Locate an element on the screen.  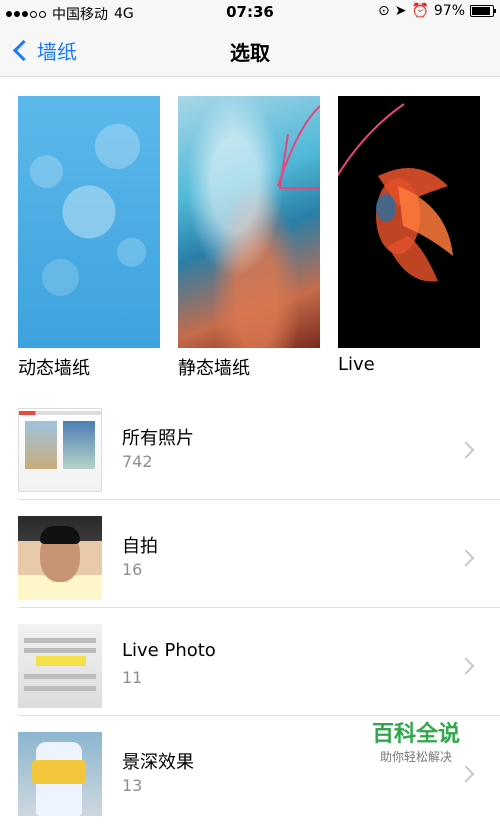
album-row-all-photos: 所有照片 742 is located at coordinates (250, 450).